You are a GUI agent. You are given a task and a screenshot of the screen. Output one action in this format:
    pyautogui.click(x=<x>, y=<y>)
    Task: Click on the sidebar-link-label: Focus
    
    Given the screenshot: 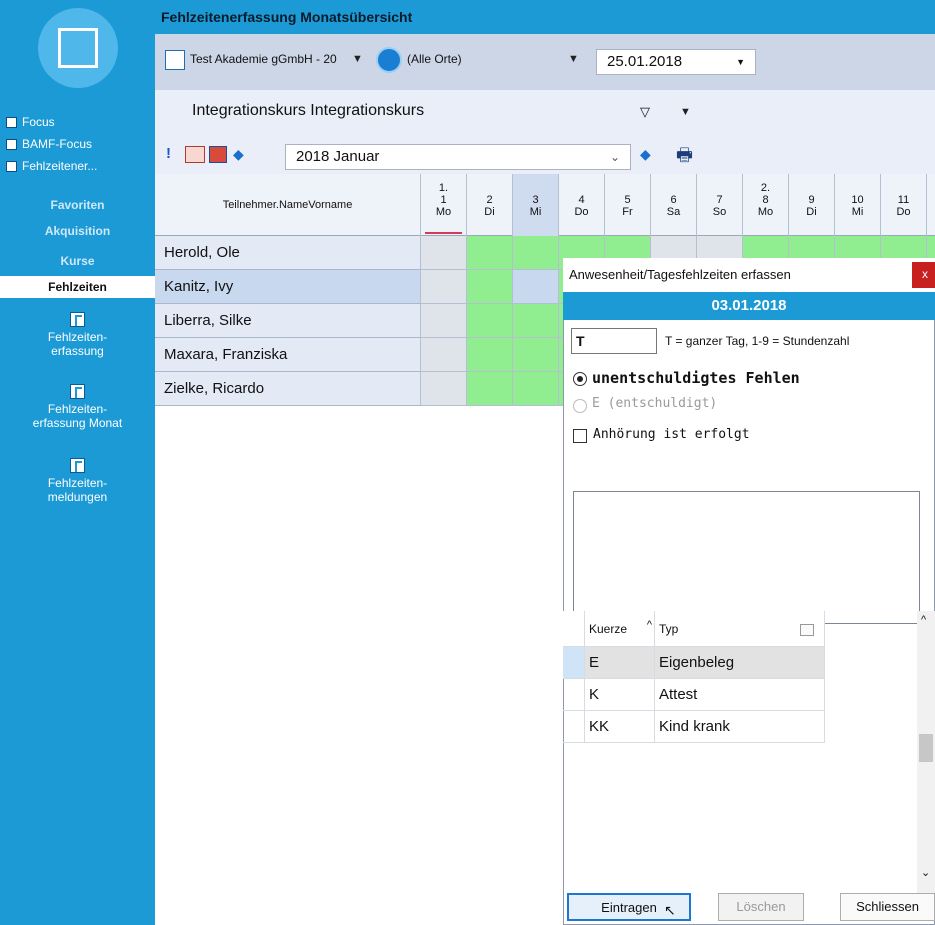 What is the action you would take?
    pyautogui.click(x=38, y=122)
    